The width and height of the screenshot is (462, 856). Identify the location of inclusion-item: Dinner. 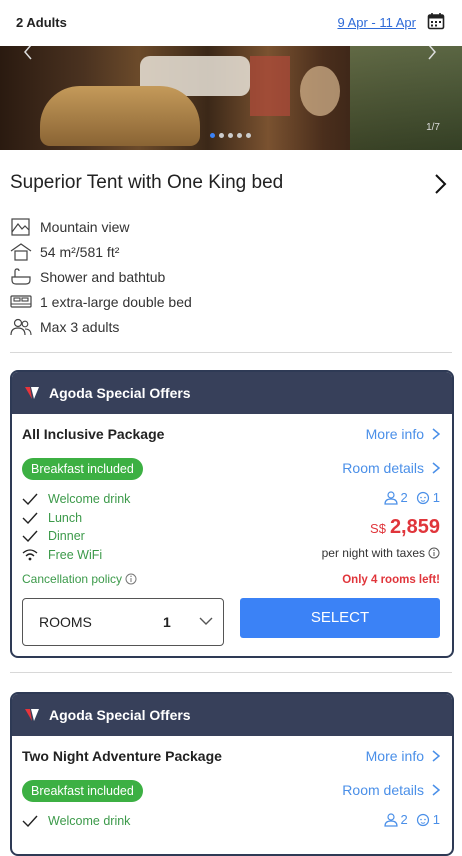
(76, 536).